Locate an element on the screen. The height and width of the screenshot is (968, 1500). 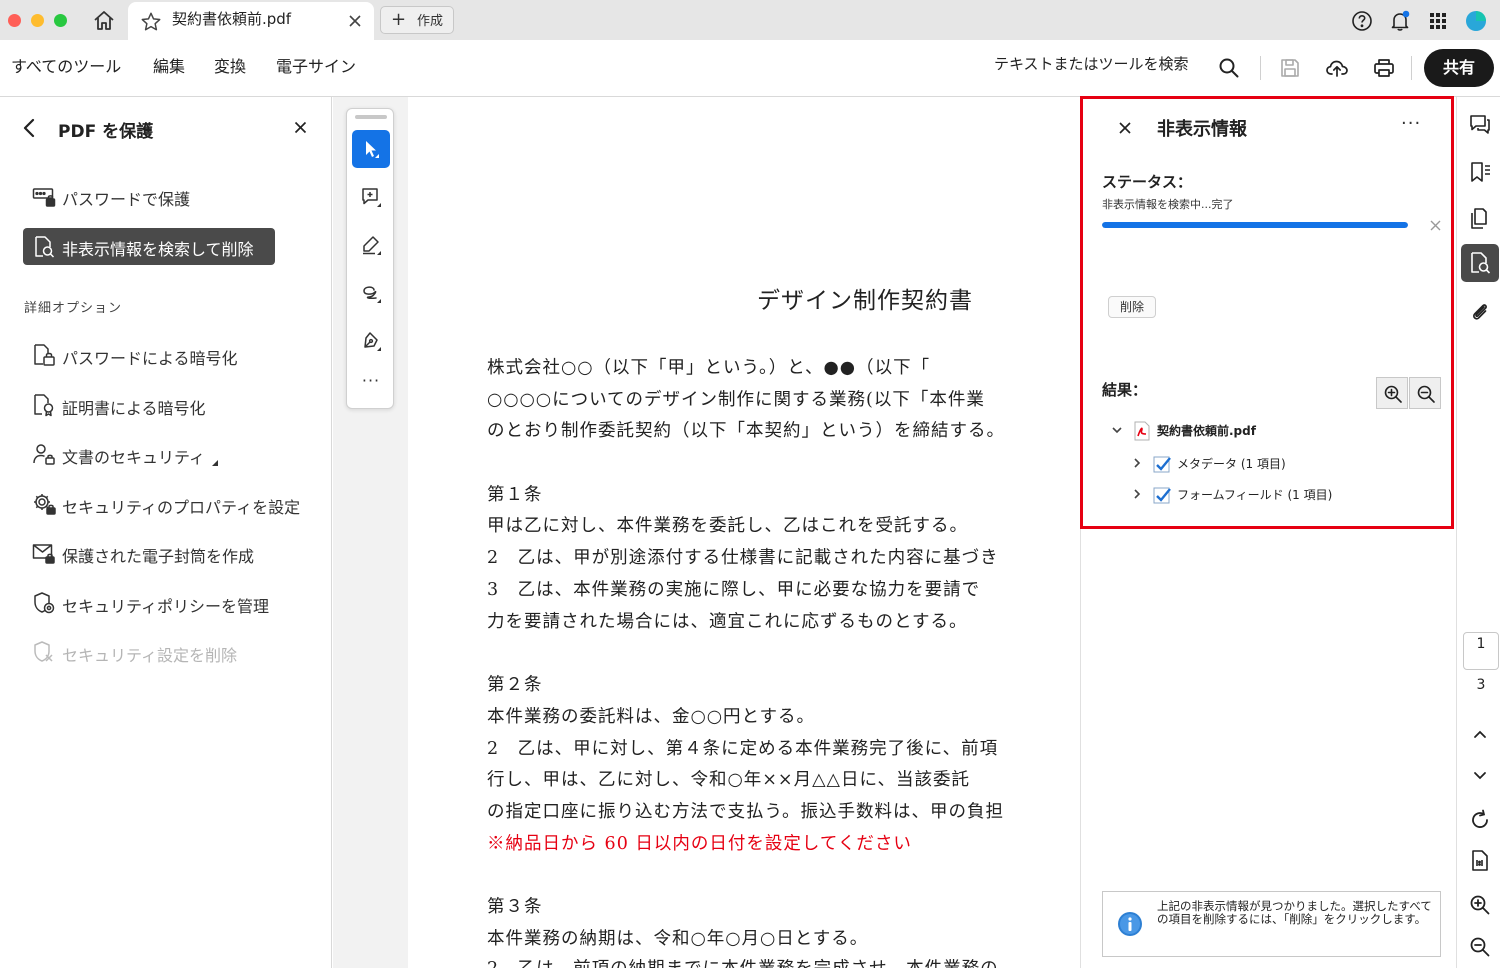
info-icon is located at coordinates (1130, 924).